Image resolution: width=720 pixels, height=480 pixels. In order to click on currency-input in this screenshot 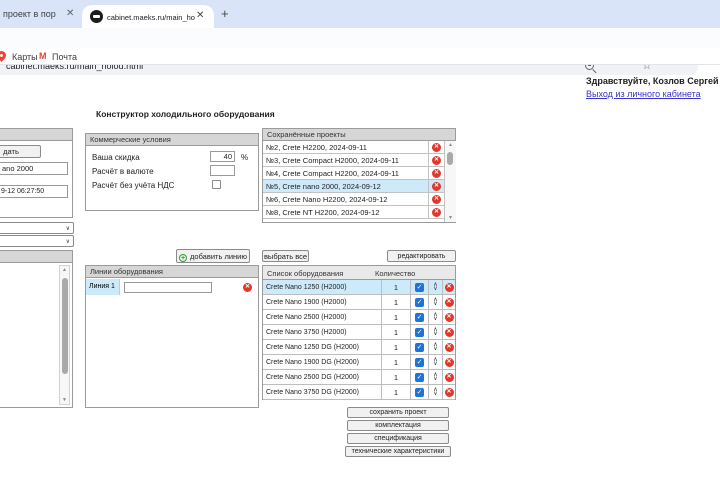, I will do `click(222, 170)`.